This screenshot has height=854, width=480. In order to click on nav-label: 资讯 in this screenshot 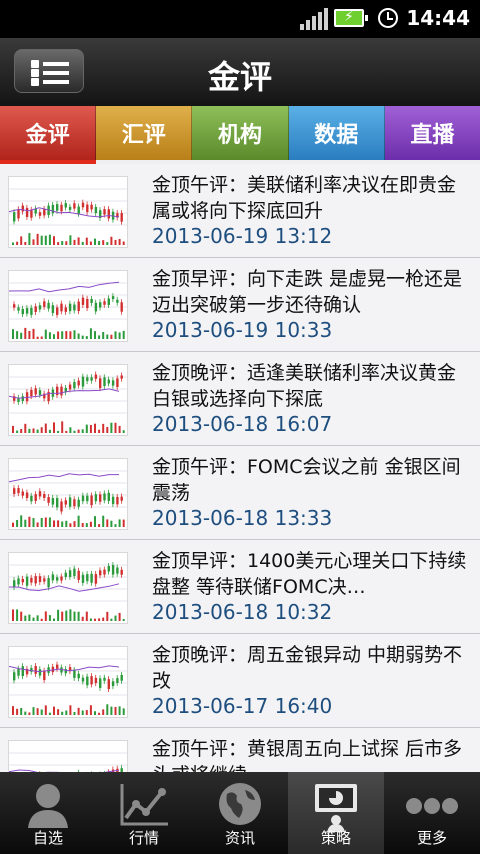, I will do `click(239, 838)`.